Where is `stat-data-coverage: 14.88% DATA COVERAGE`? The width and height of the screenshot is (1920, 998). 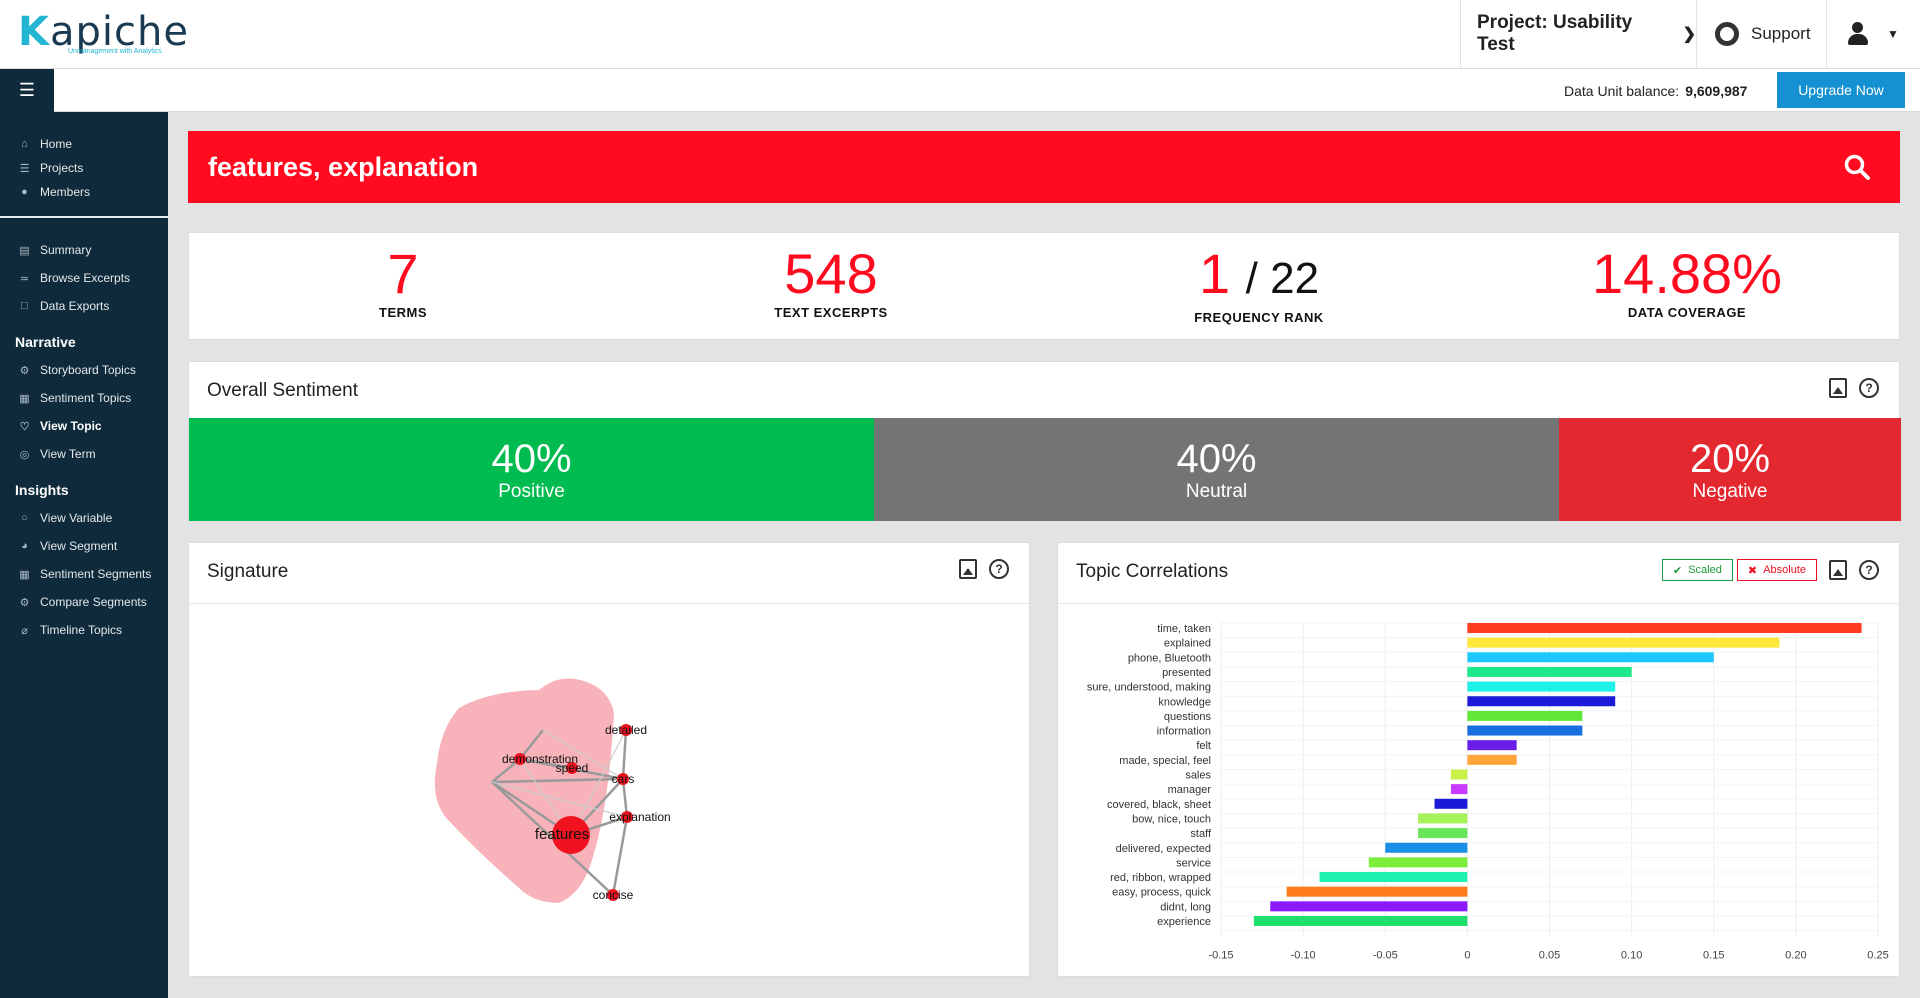
stat-data-coverage: 14.88% DATA COVERAGE is located at coordinates (1687, 281).